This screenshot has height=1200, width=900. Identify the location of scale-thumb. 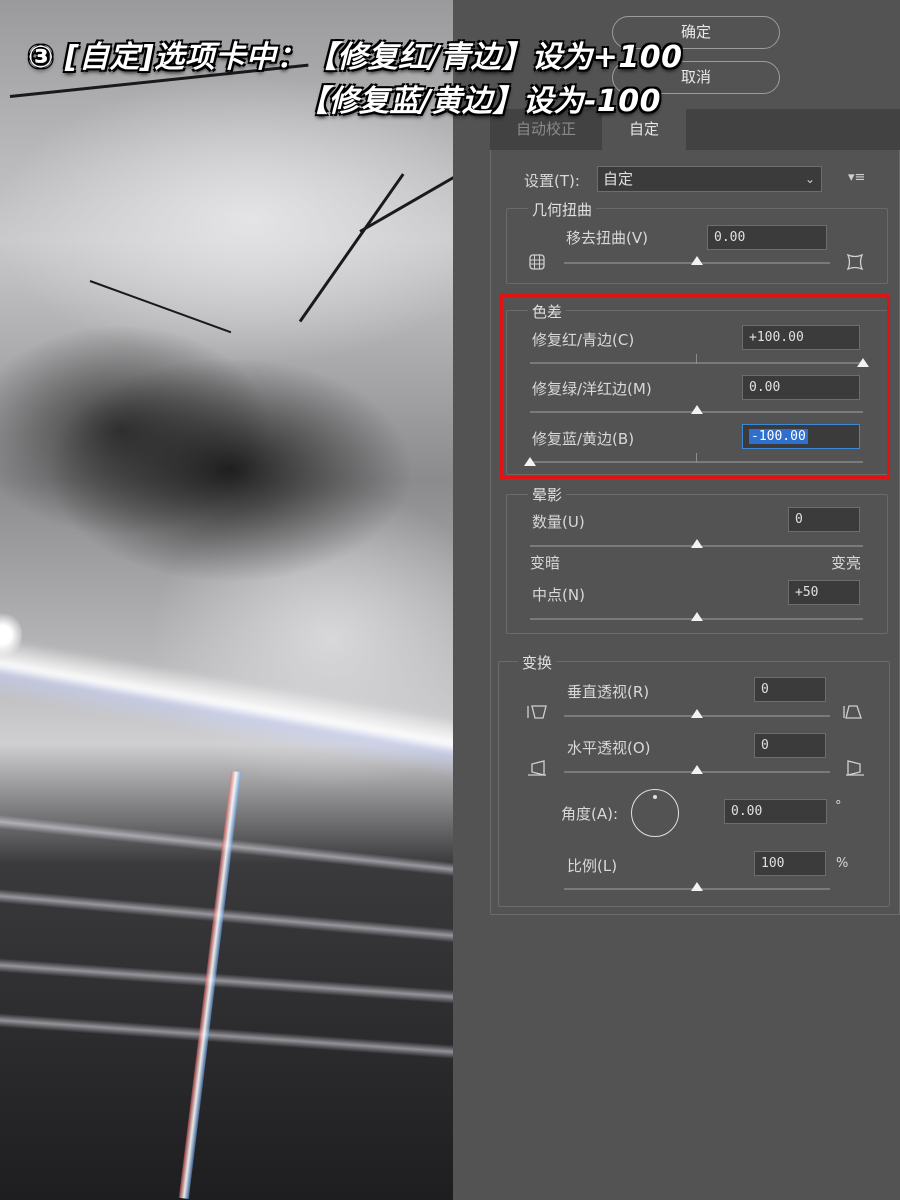
(697, 886).